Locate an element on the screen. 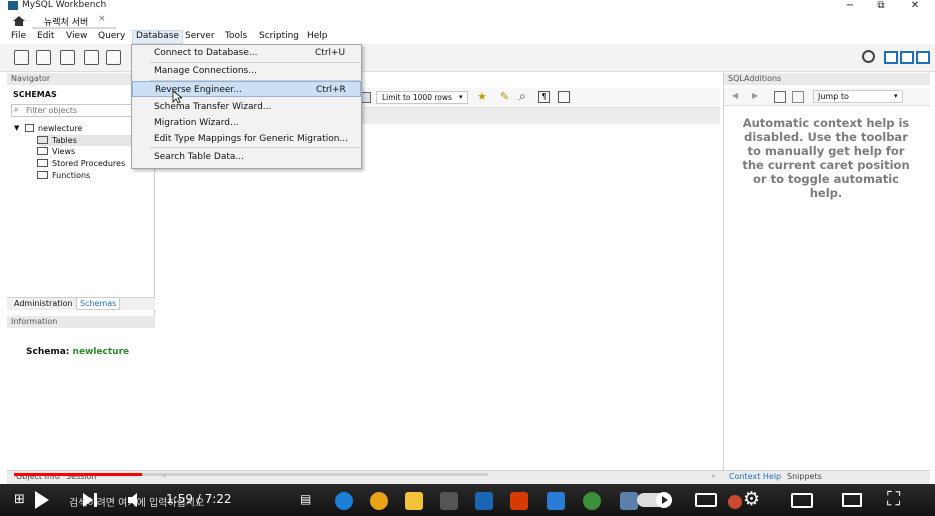 The width and height of the screenshot is (935, 516). invisible-chars-icon: ¶ is located at coordinates (544, 97).